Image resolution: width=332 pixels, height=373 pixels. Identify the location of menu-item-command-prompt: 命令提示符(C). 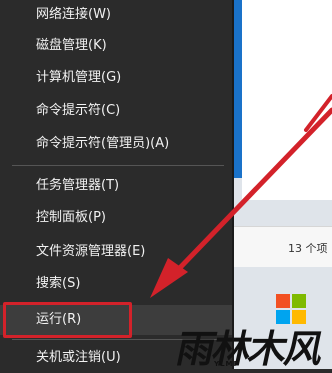
(116, 111).